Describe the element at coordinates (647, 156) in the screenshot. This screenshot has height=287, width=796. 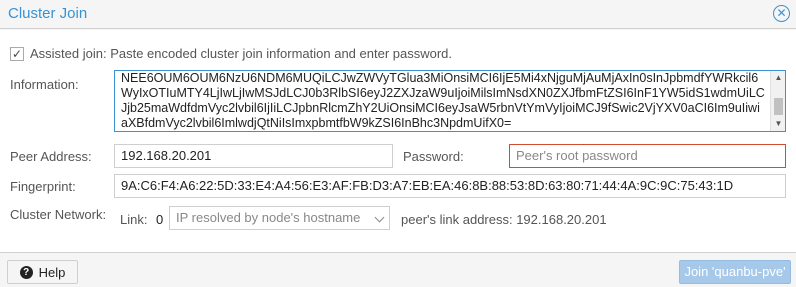
I see `password-input: Peer's root password` at that location.